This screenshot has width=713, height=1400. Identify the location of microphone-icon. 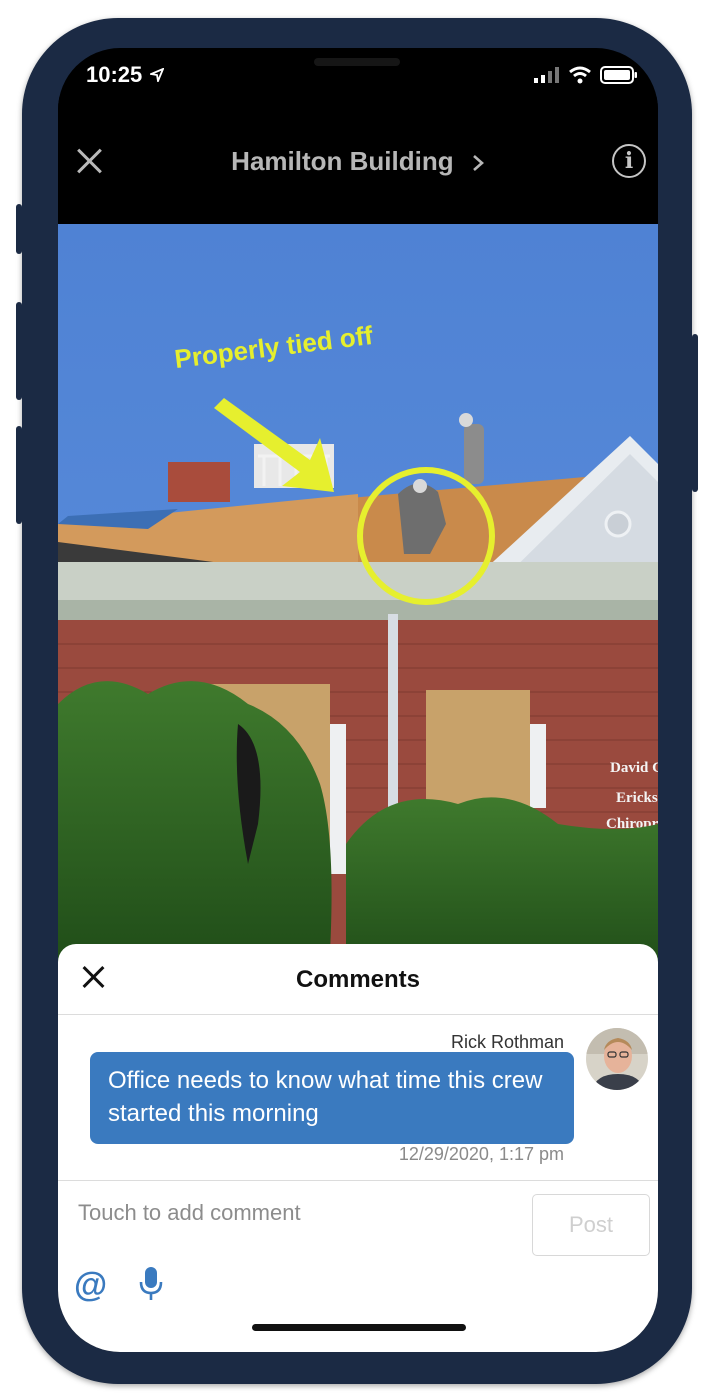
(151, 1284).